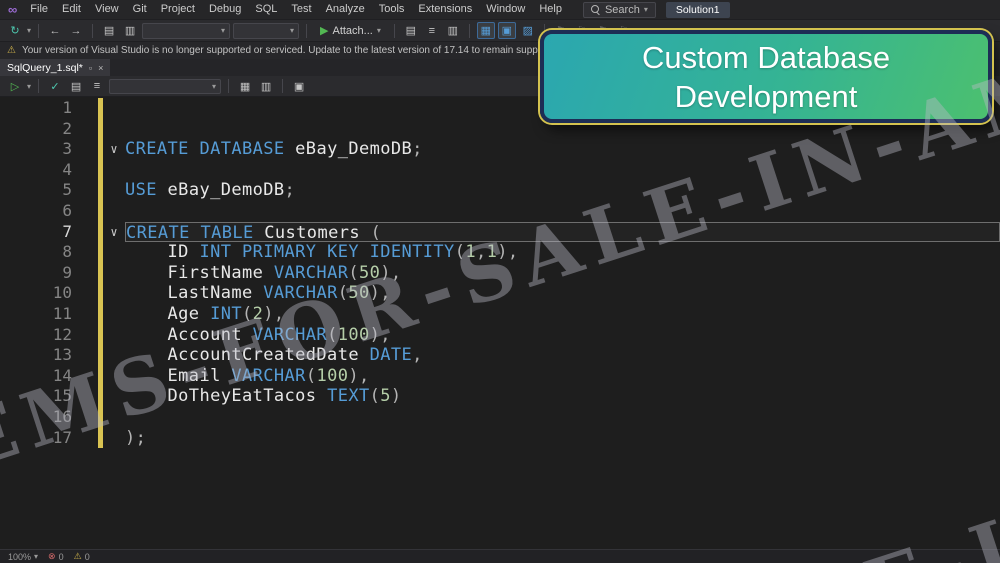 The width and height of the screenshot is (1000, 563). I want to click on menu-item-analyze: Analyze, so click(345, 9).